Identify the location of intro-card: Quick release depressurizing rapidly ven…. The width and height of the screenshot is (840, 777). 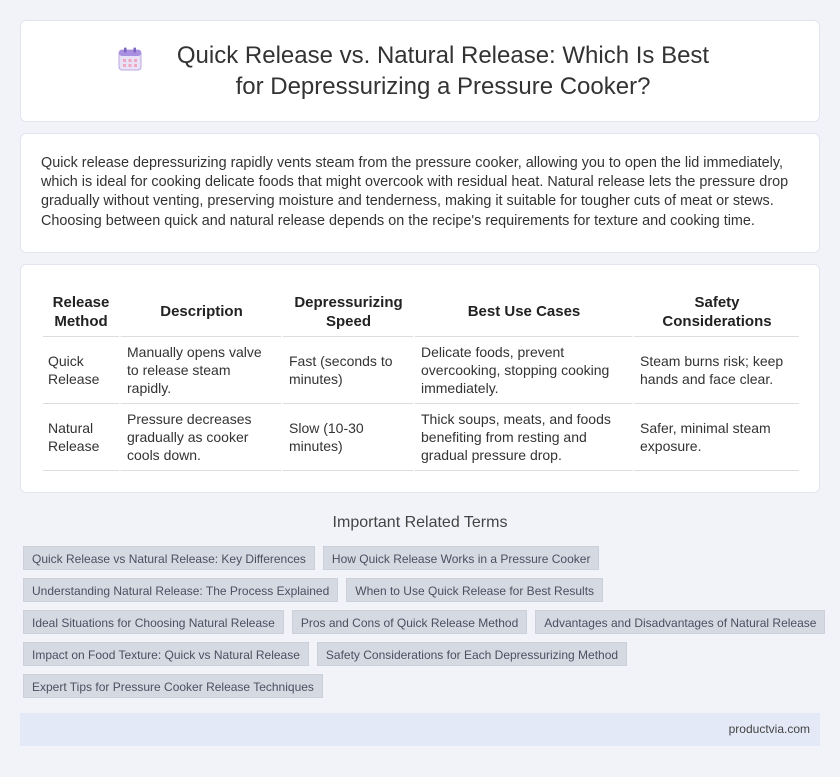
(420, 193).